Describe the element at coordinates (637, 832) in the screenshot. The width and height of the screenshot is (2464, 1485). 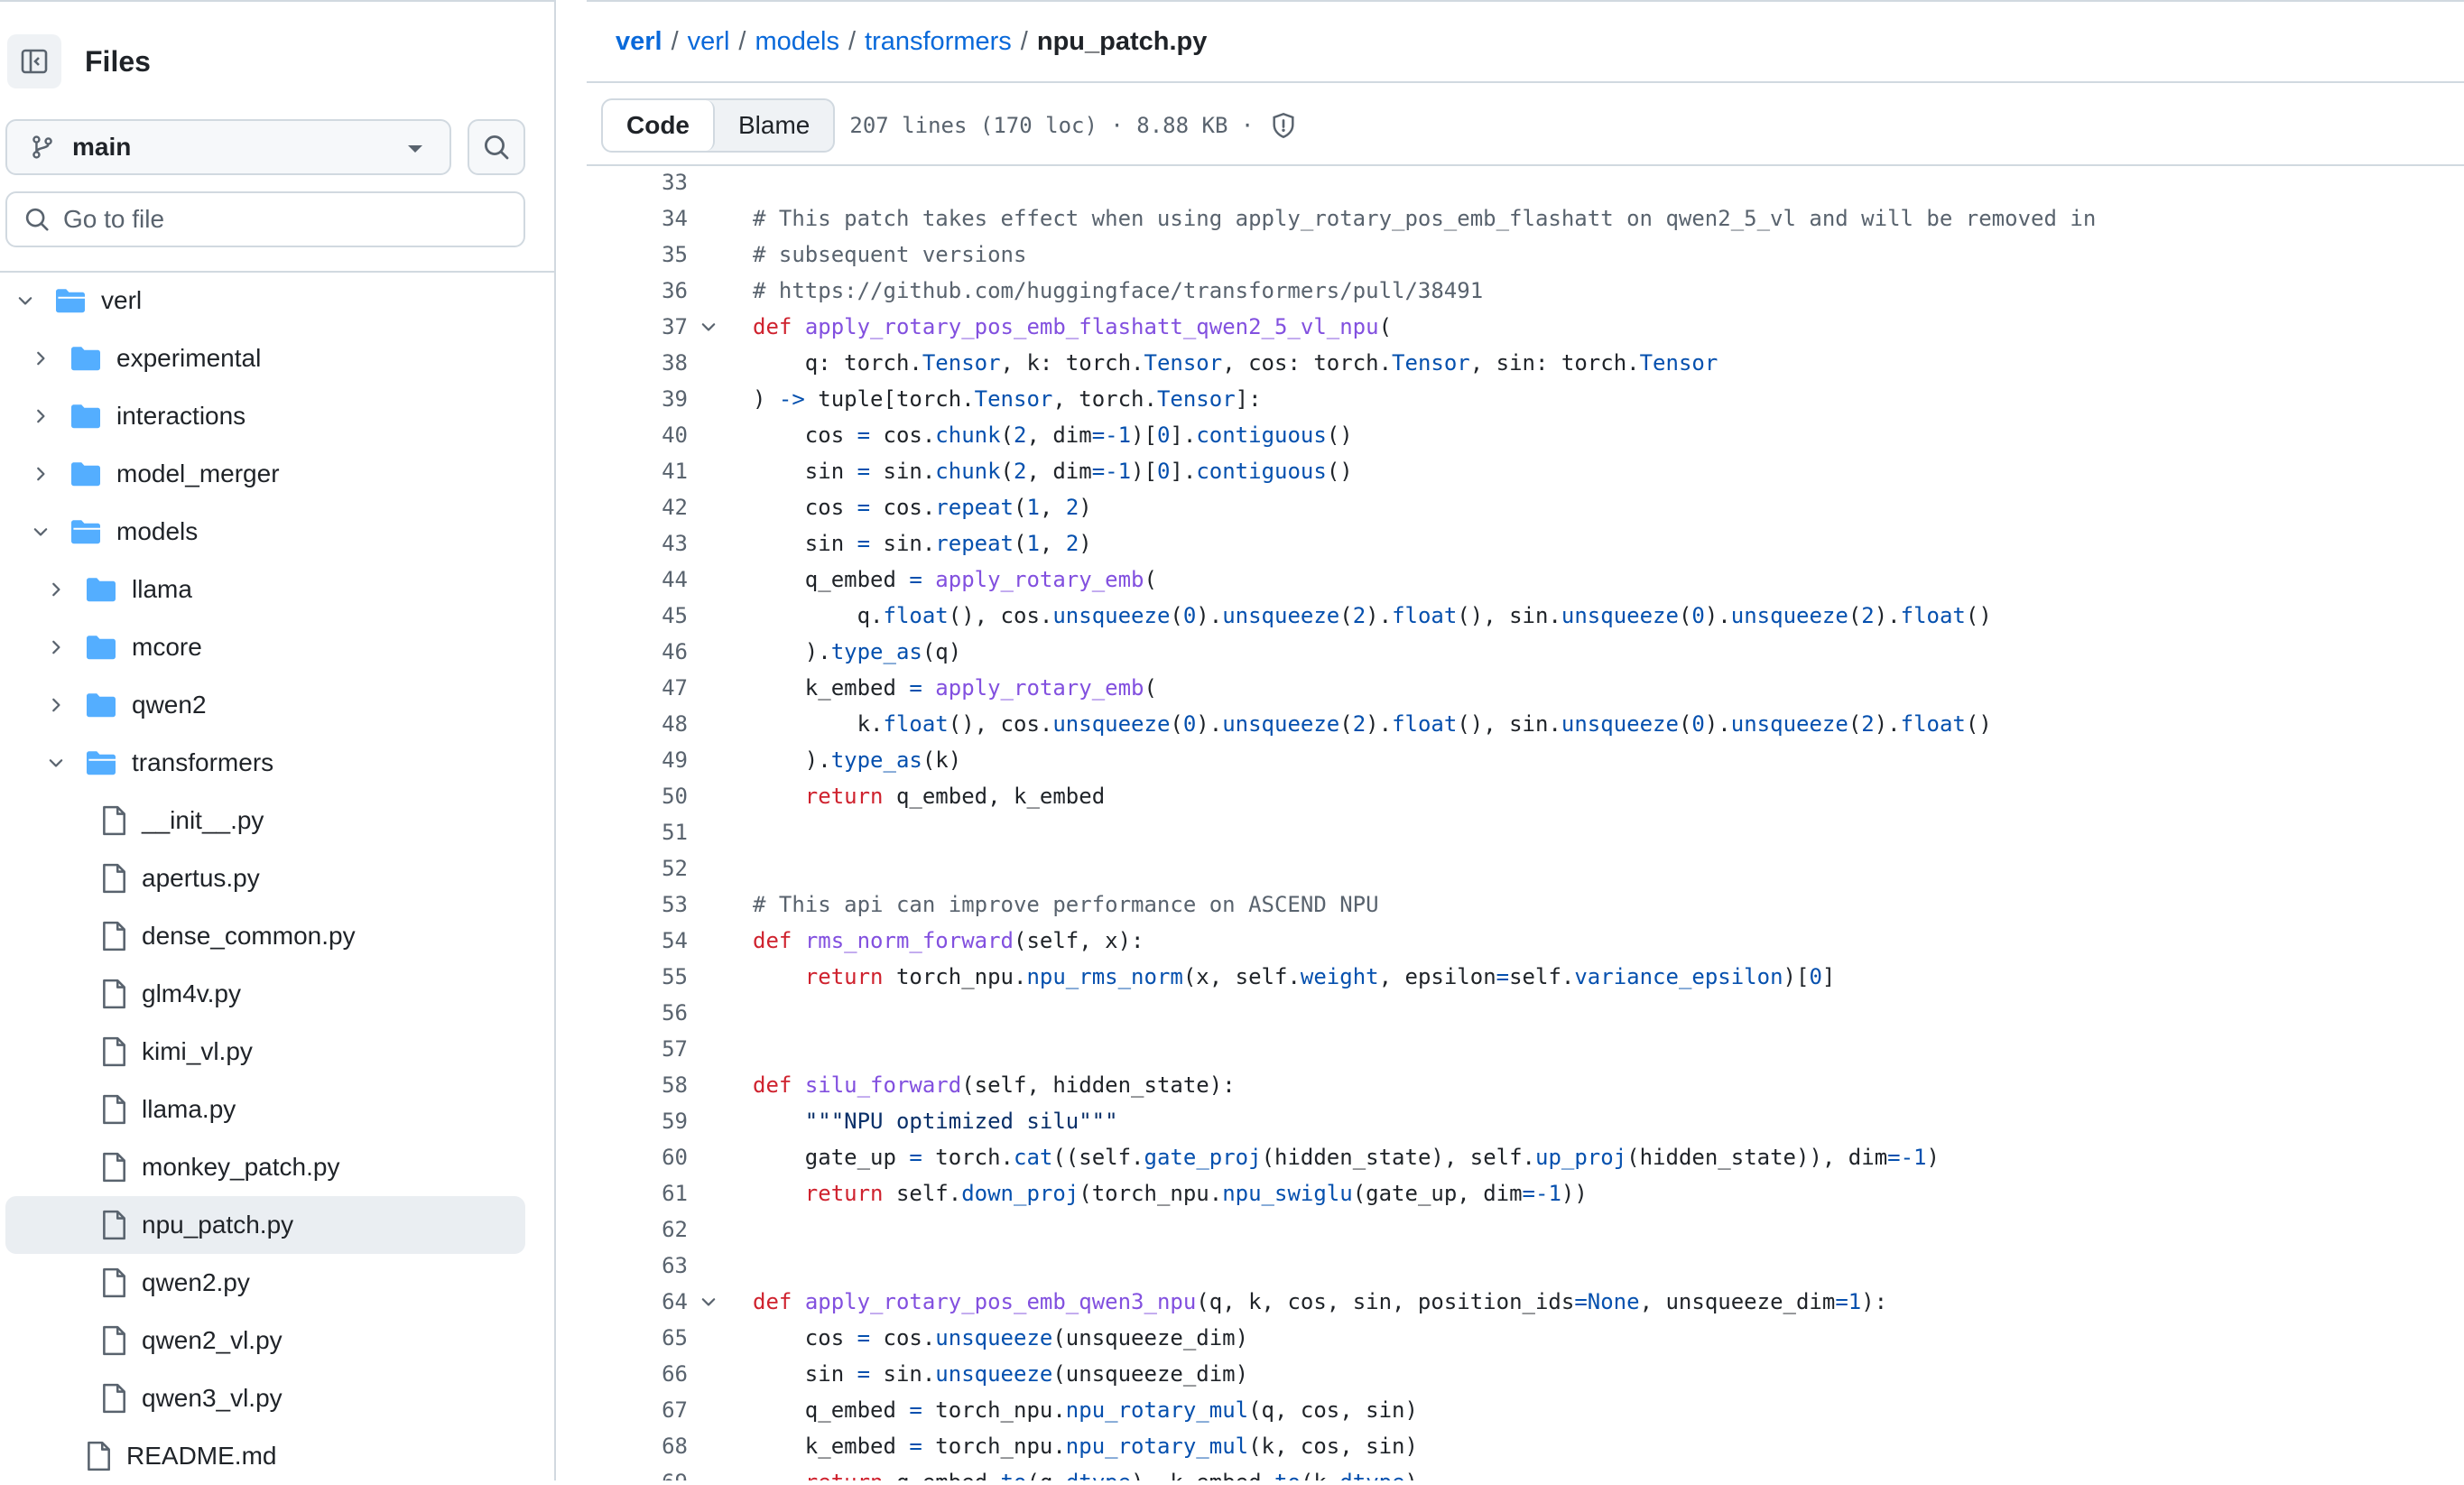
I see `line-number: 51` at that location.